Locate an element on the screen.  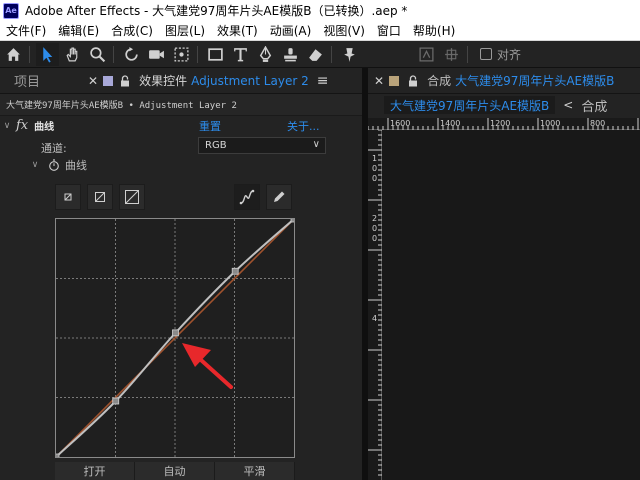
snap-options-icon is located at coordinates (426, 54).